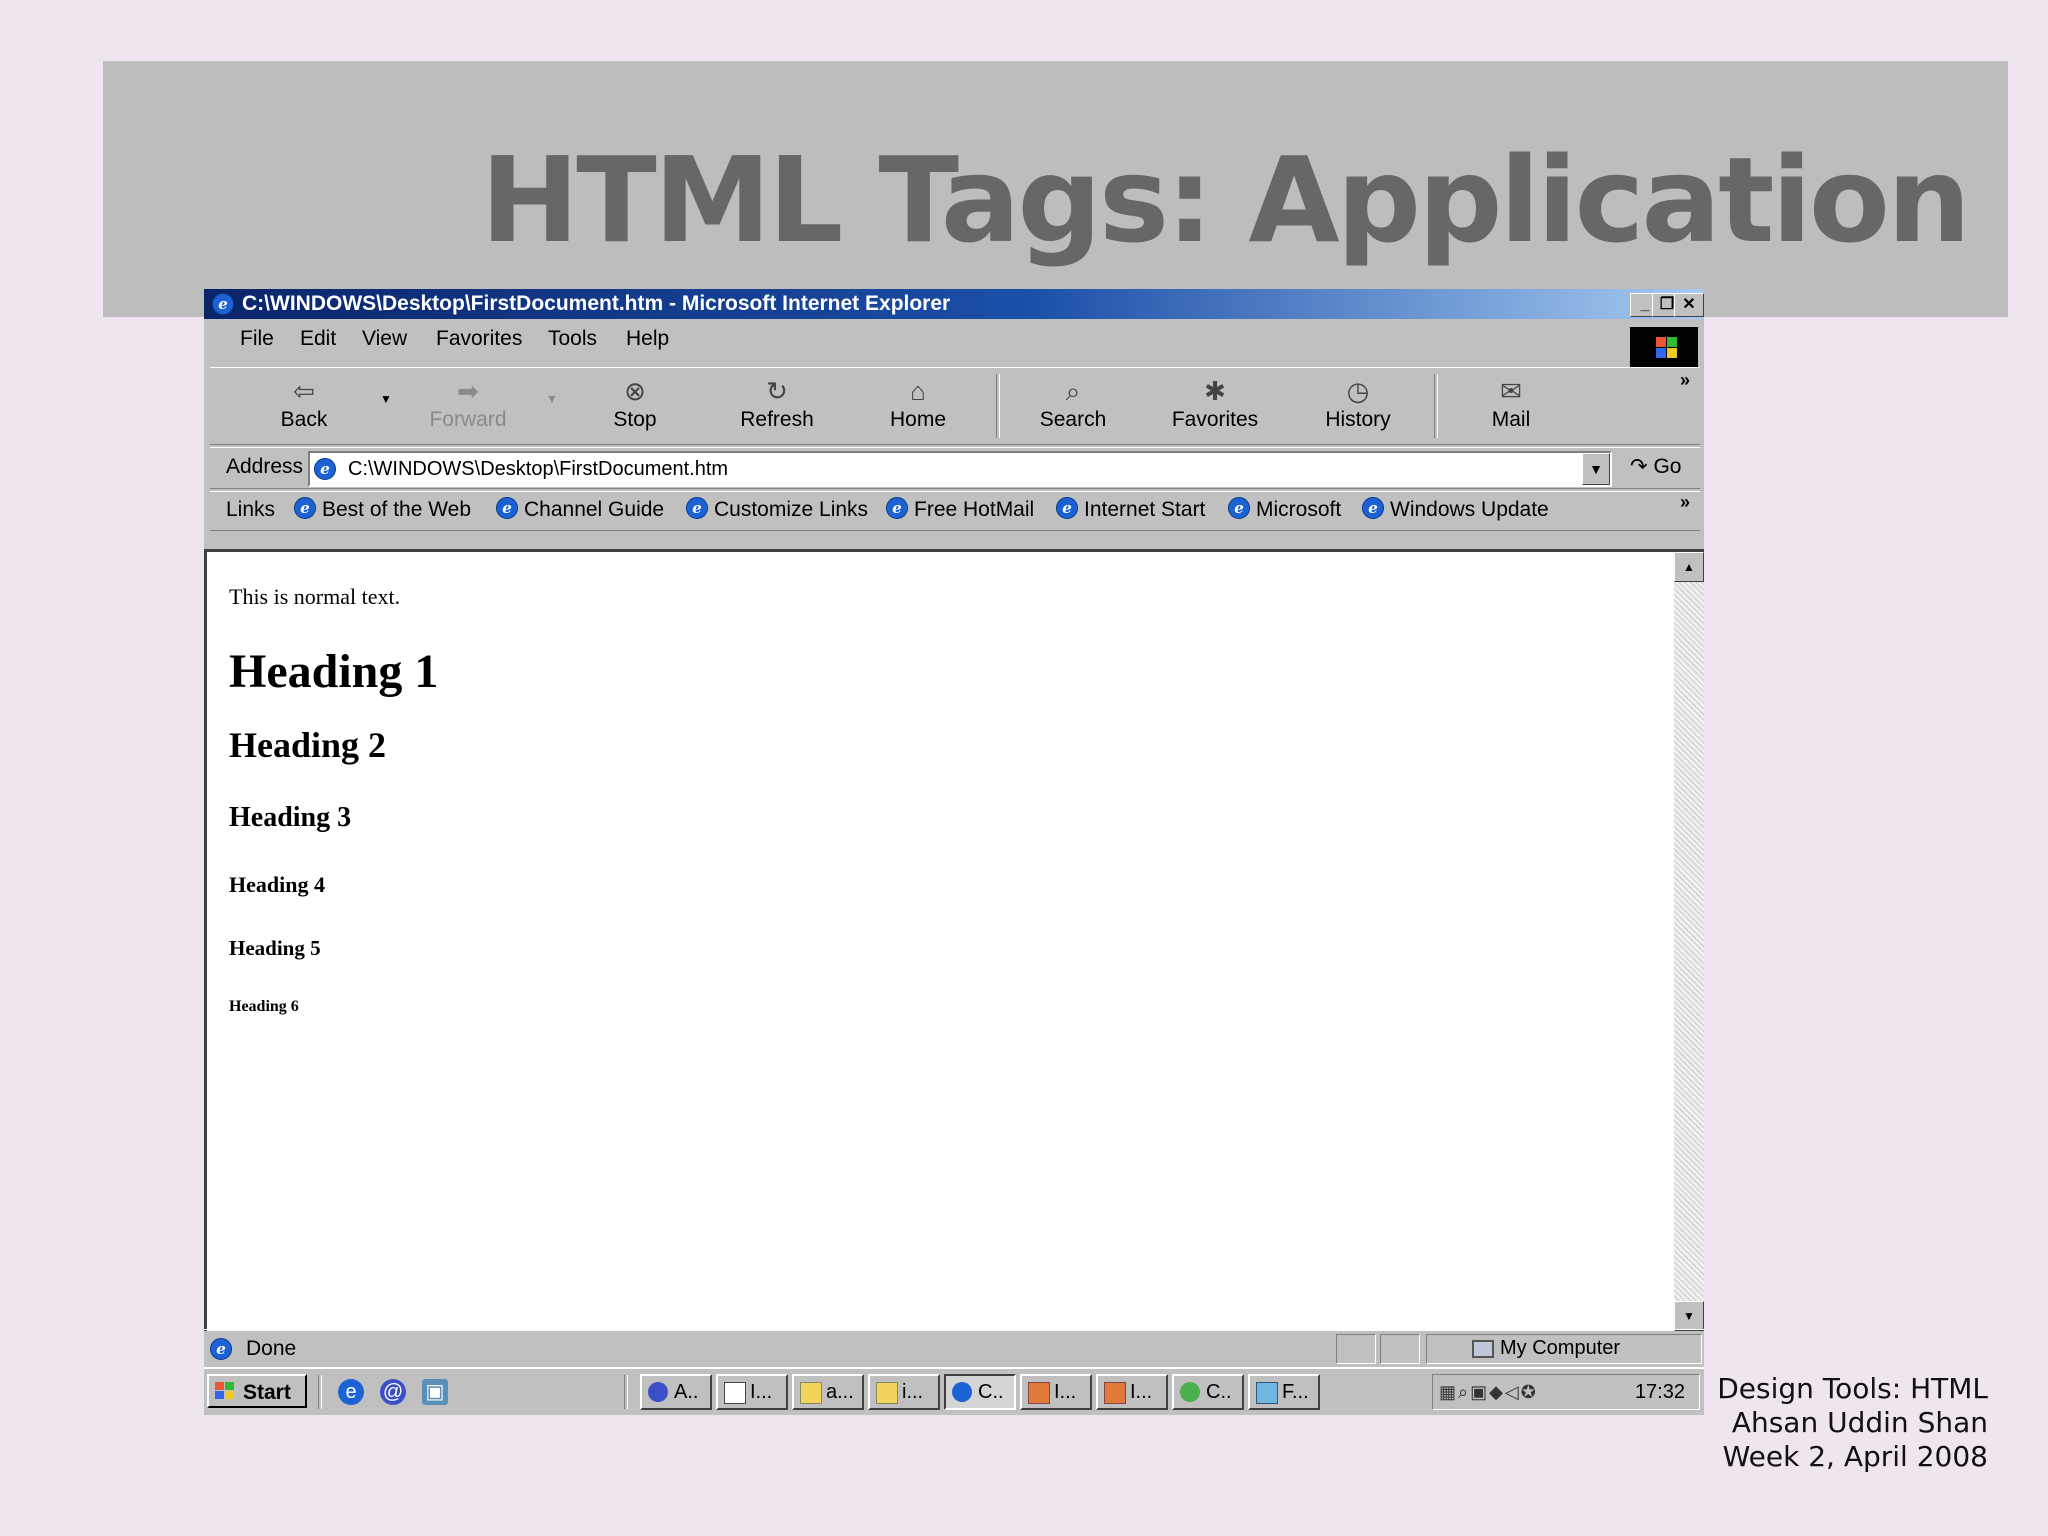 Image resolution: width=2048 pixels, height=1536 pixels. I want to click on outlook-icon, so click(658, 1392).